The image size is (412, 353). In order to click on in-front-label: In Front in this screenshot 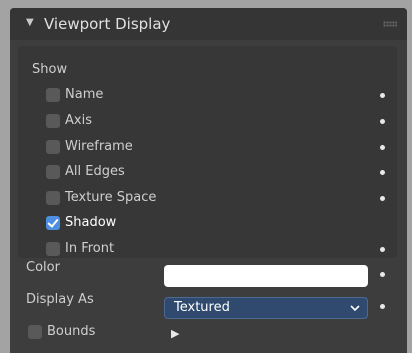, I will do `click(90, 248)`.